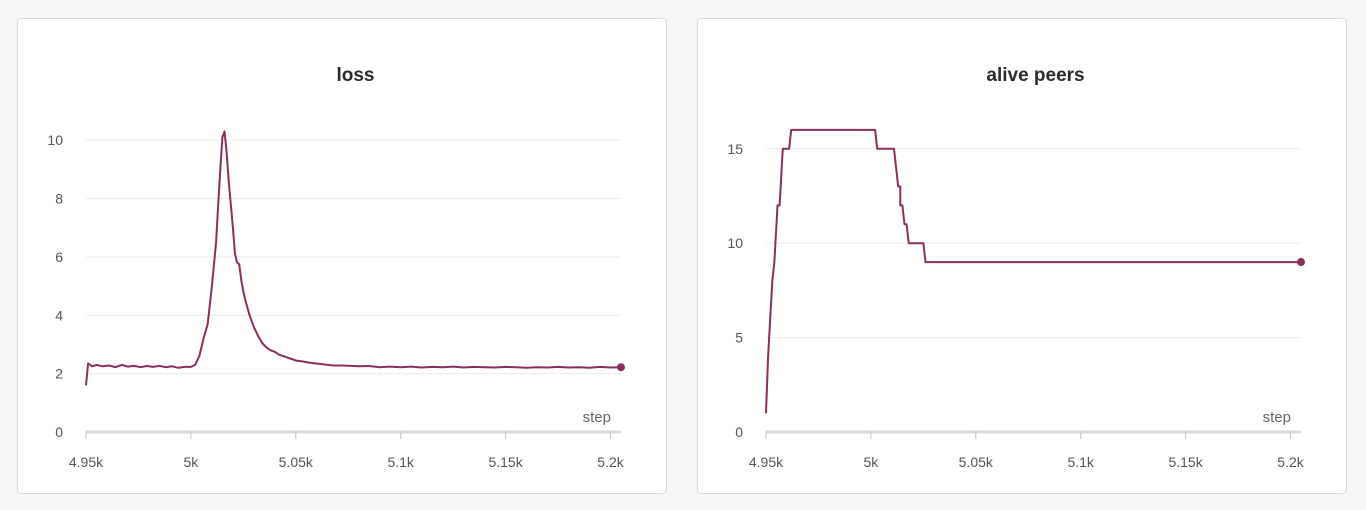 This screenshot has width=1366, height=510. Describe the element at coordinates (610, 462) in the screenshot. I see `loss-x-tick-label: 5.2k` at that location.